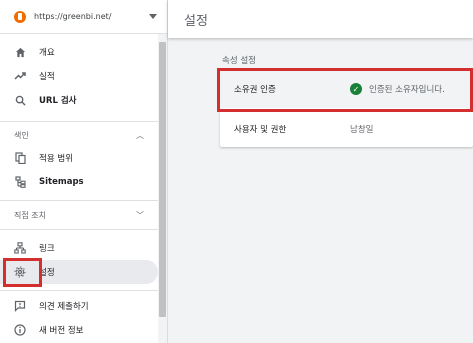 The height and width of the screenshot is (343, 473). I want to click on site-favicon-icon, so click(20, 16).